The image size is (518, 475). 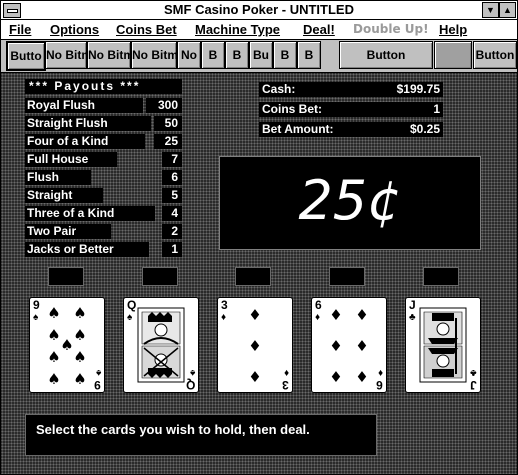 What do you see at coordinates (103, 86) in the screenshot?
I see `payouts-heading: *** Payouts ***` at bounding box center [103, 86].